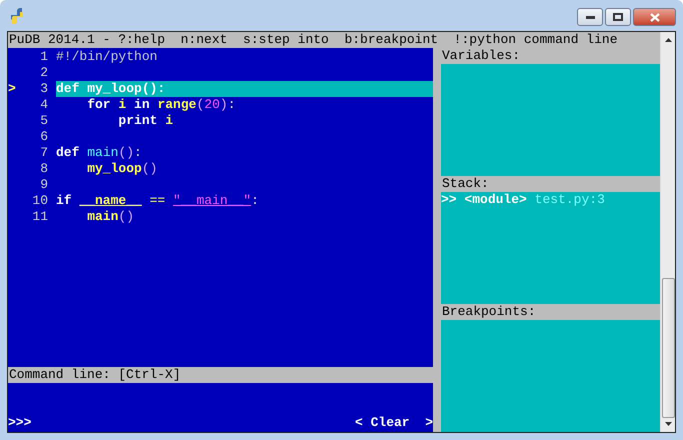 This screenshot has width=683, height=440. What do you see at coordinates (43, 169) in the screenshot?
I see `line-number: 8` at bounding box center [43, 169].